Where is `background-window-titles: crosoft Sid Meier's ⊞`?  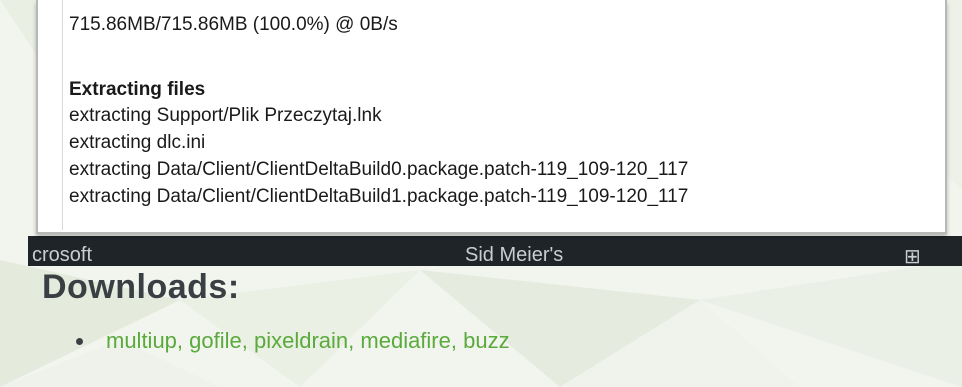
background-window-titles: crosoft Sid Meier's ⊞ is located at coordinates (495, 251).